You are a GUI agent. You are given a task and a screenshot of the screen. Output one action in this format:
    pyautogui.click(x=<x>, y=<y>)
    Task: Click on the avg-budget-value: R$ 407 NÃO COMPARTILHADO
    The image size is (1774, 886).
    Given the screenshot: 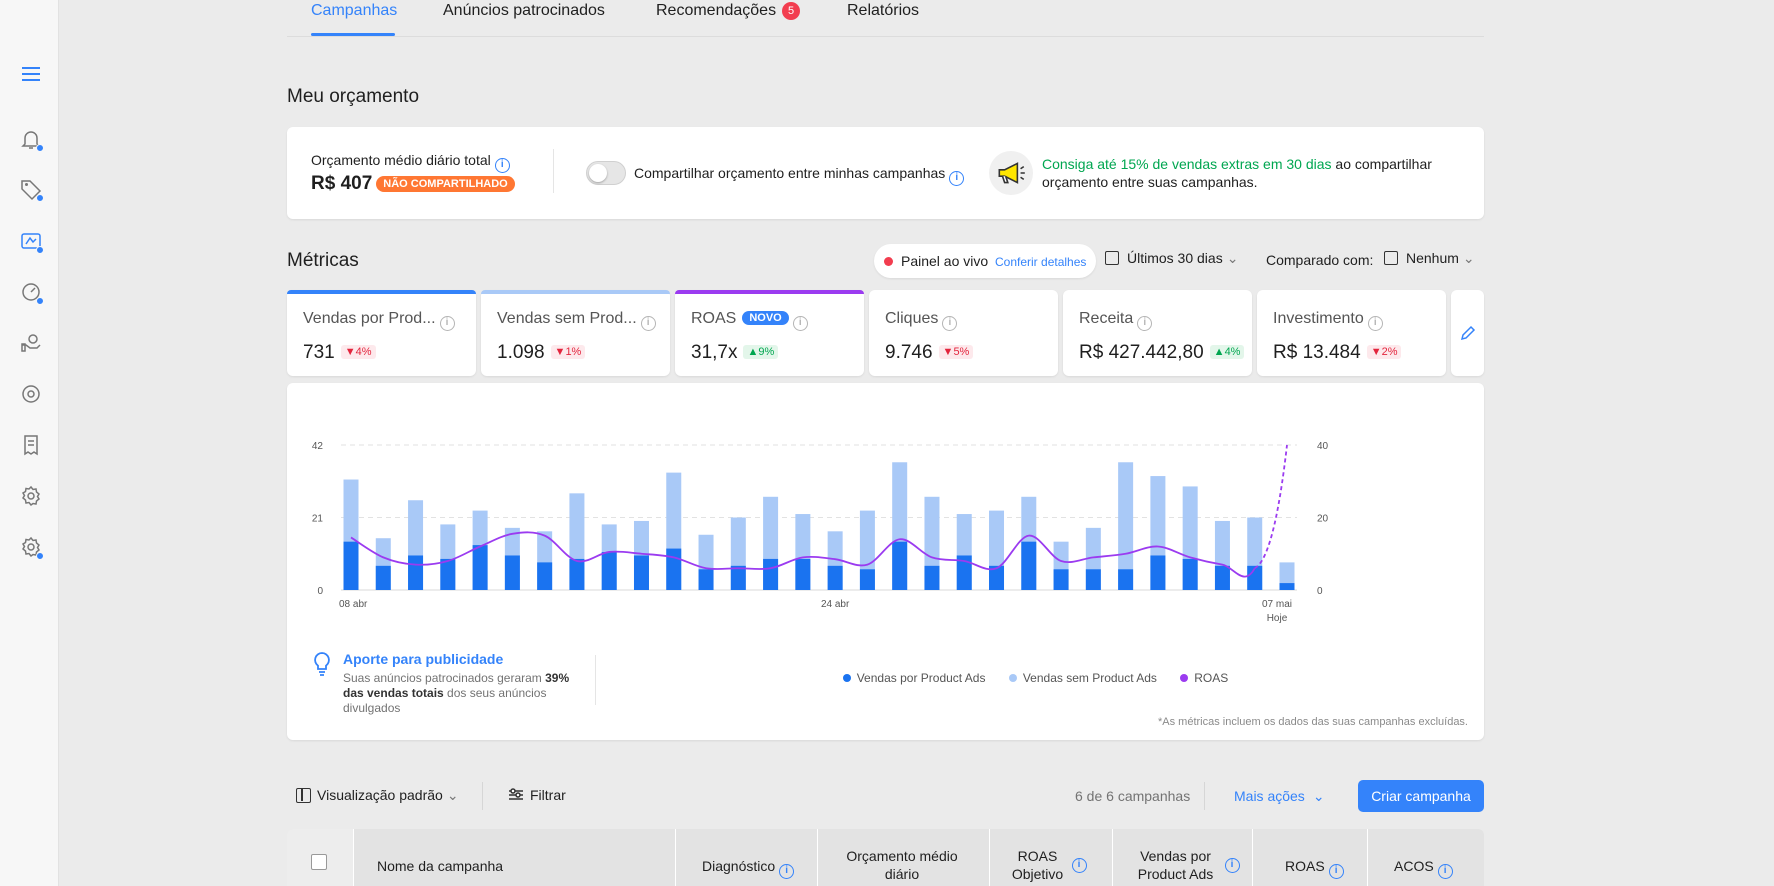 What is the action you would take?
    pyautogui.click(x=413, y=184)
    